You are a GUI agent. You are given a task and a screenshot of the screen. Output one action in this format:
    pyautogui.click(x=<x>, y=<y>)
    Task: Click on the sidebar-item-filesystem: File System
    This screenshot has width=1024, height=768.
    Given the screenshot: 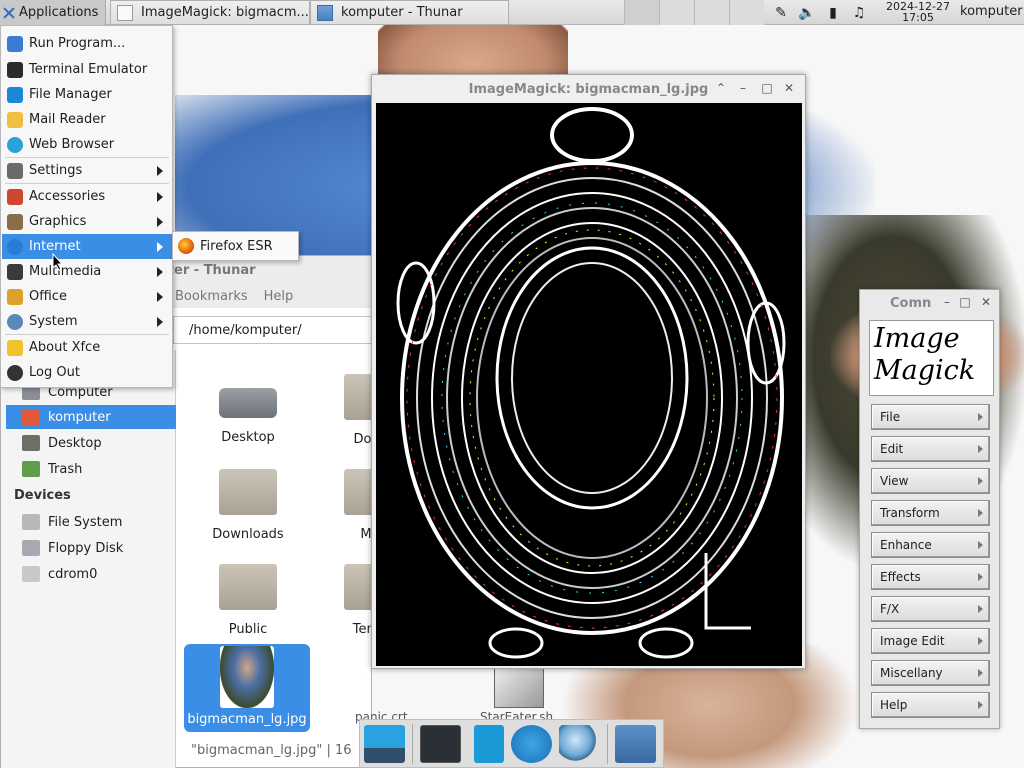 What is the action you would take?
    pyautogui.click(x=91, y=522)
    